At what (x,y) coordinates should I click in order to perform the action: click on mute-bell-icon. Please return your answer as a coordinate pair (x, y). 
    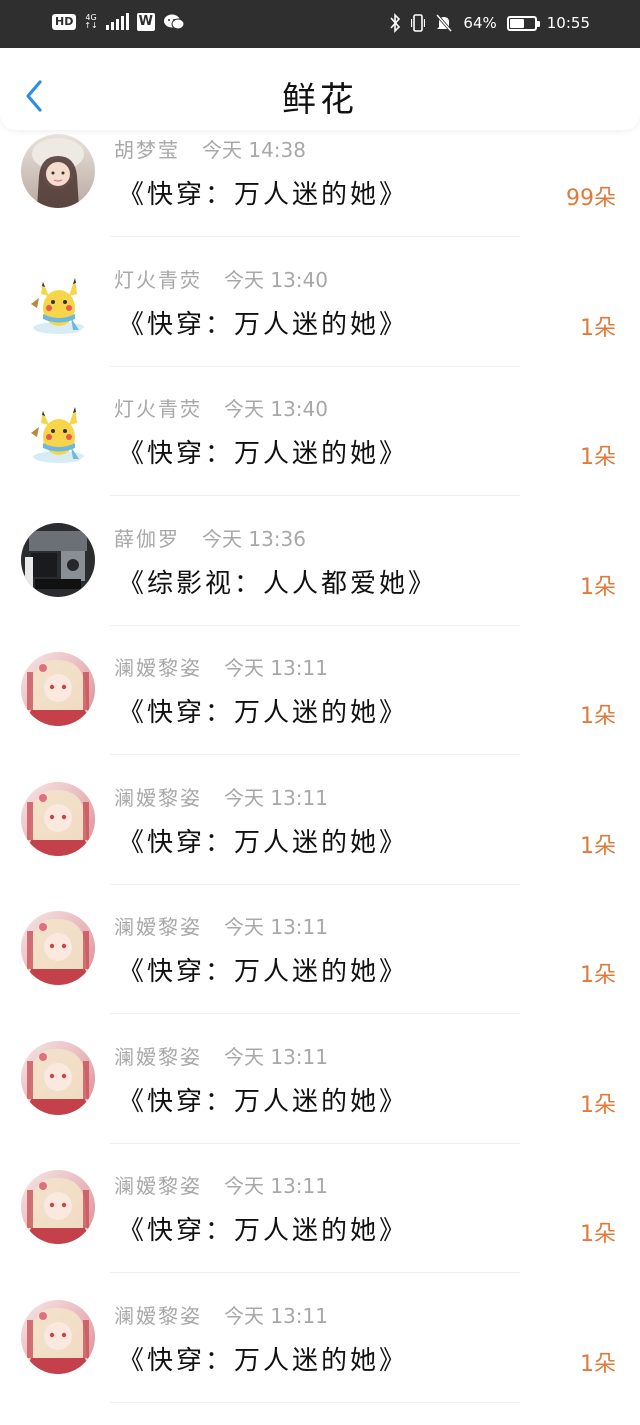
    Looking at the image, I should click on (444, 23).